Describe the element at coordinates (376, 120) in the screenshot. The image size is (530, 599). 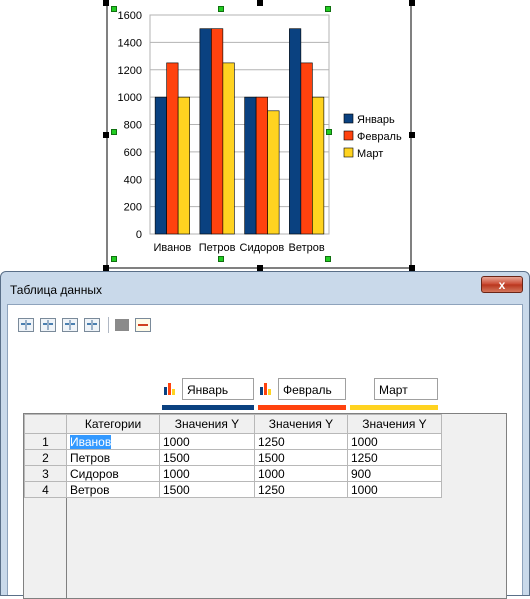
I see `legend-label: Январь` at that location.